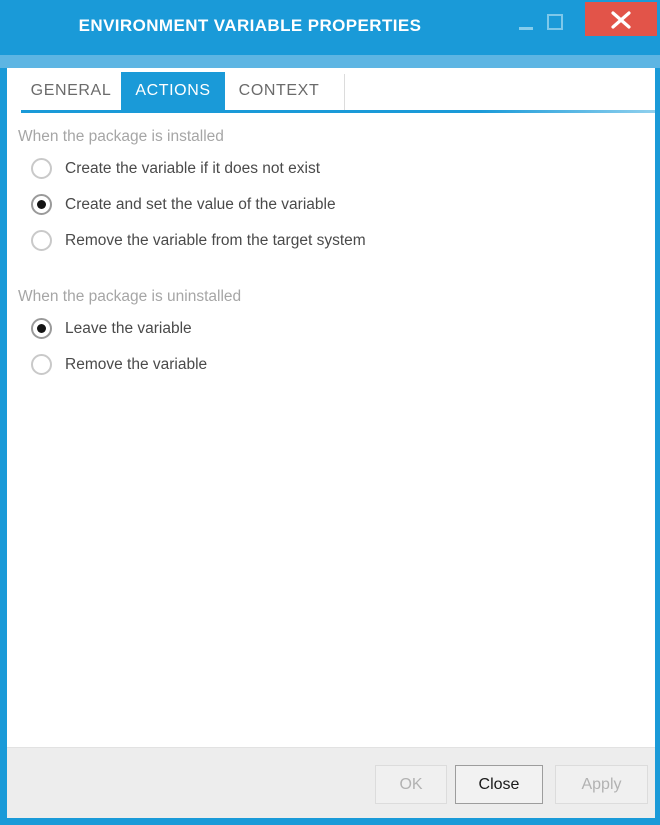 The width and height of the screenshot is (660, 825). I want to click on title-bar: ENVIRONMENT VARIABLE PROPERTIES, so click(330, 27).